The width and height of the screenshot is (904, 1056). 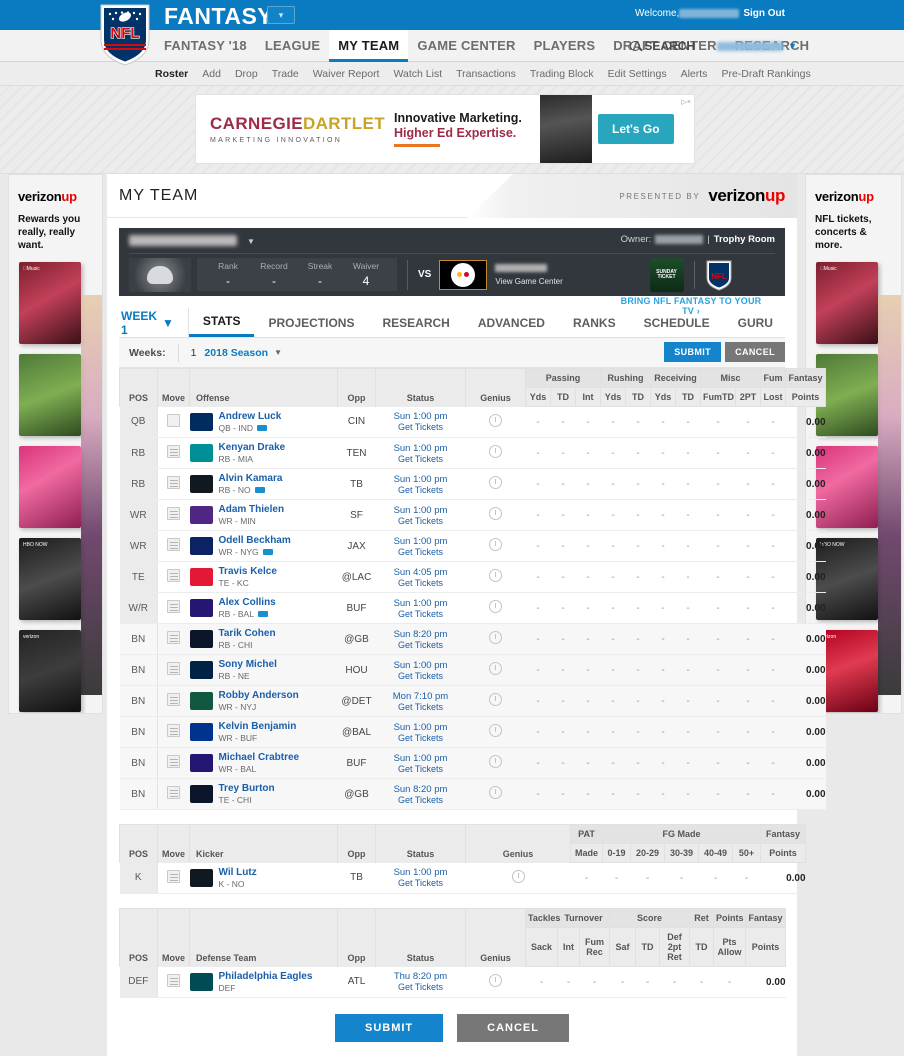 I want to click on player-name-link: Kelvin Benjamin, so click(x=258, y=726).